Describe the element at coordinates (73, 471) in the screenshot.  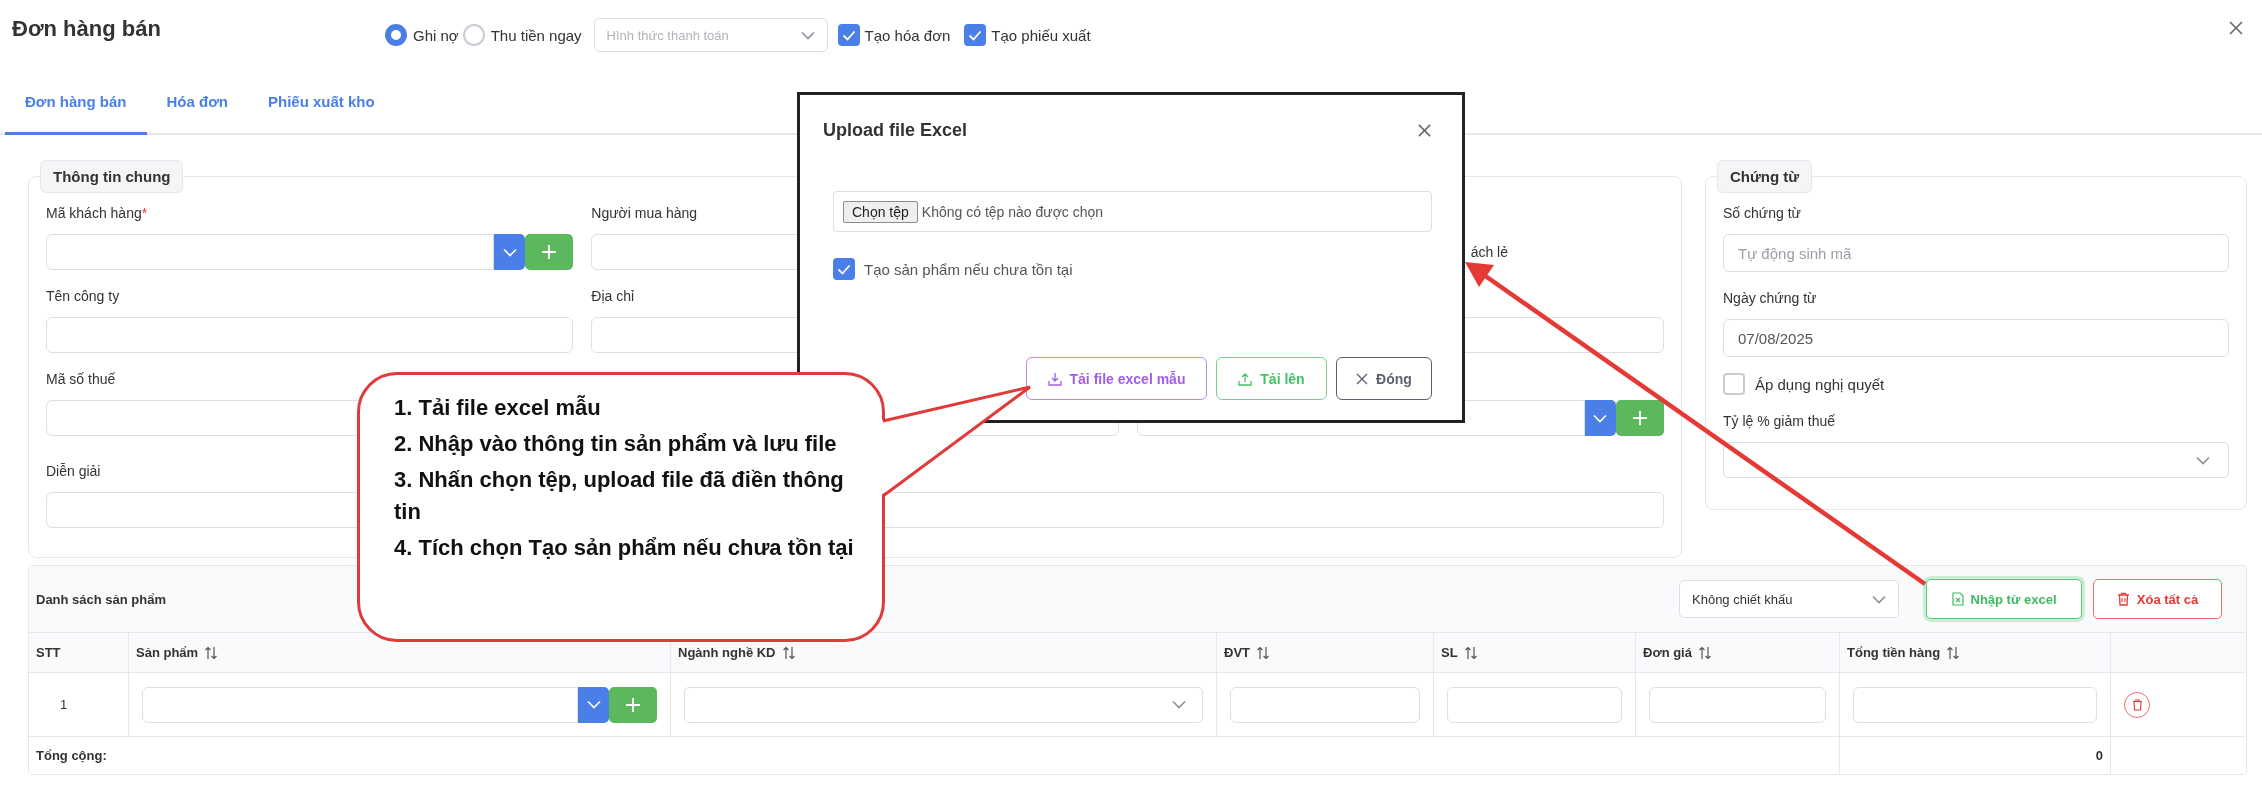
I see `field-label: Diễn giải` at that location.